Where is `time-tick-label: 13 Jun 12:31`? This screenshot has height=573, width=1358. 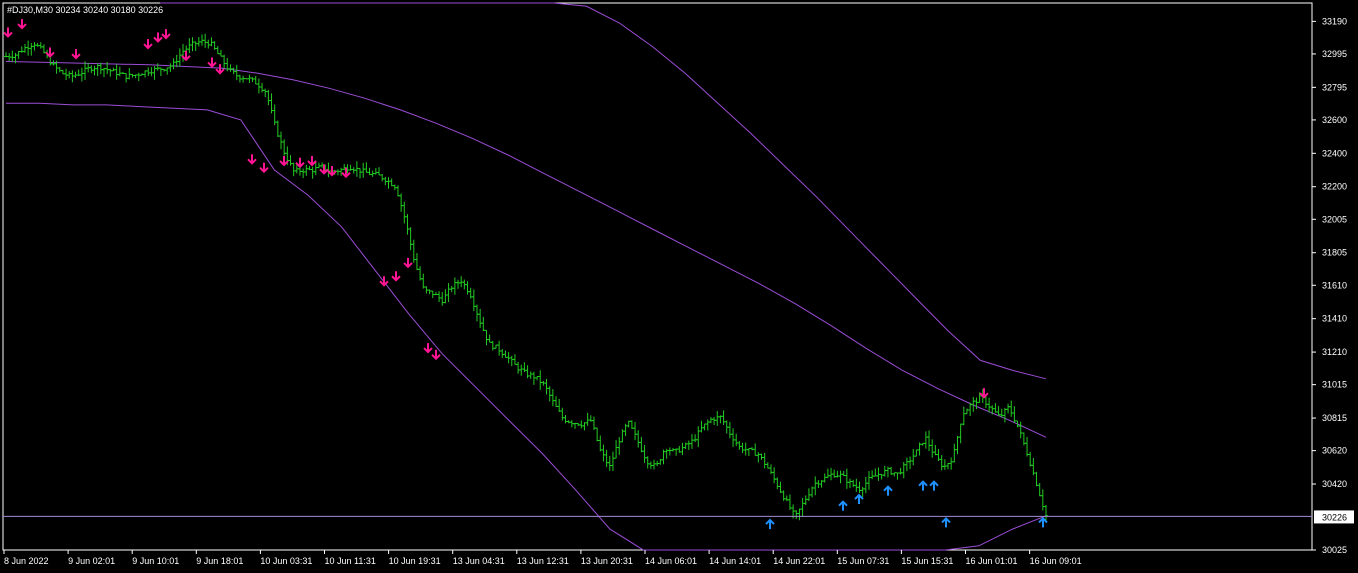
time-tick-label: 13 Jun 12:31 is located at coordinates (543, 561).